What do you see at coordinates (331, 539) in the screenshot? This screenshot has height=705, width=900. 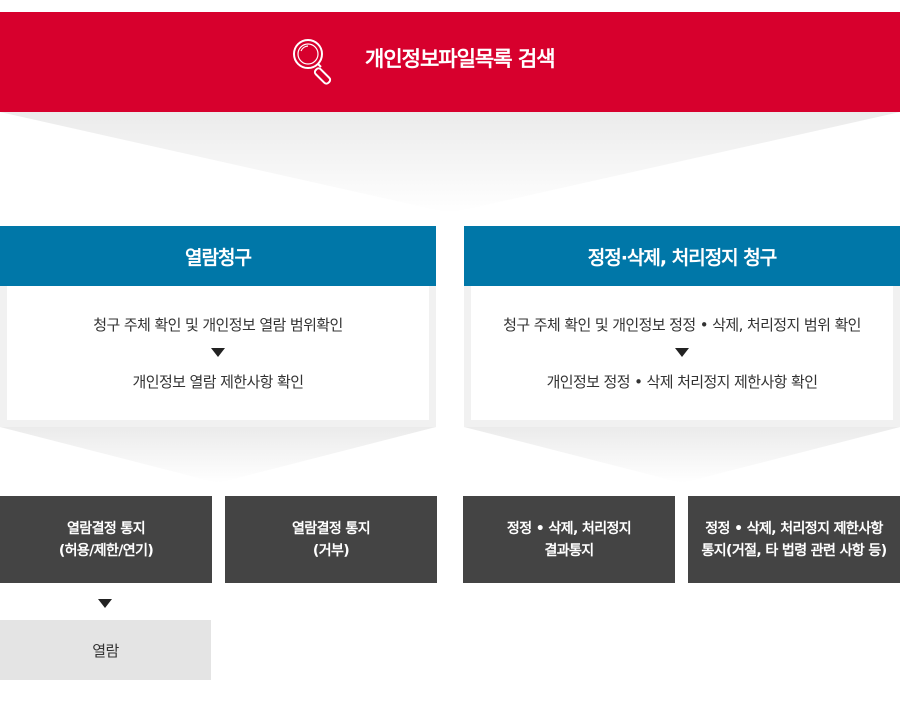 I see `result-box-access-denied: 열람결정 통지 (거부)` at bounding box center [331, 539].